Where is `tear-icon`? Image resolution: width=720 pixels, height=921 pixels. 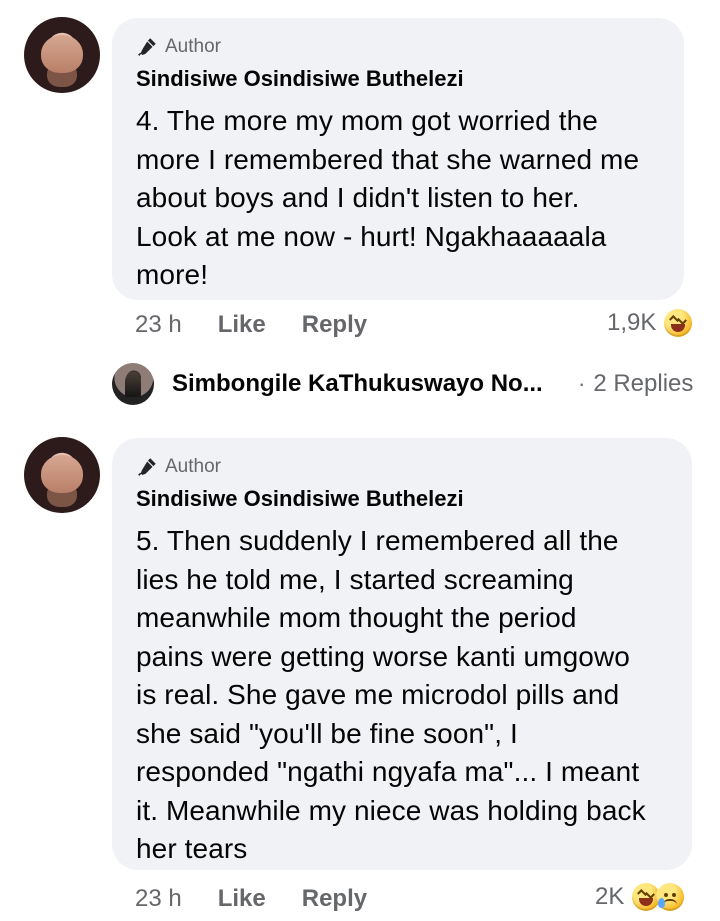
tear-icon is located at coordinates (662, 903).